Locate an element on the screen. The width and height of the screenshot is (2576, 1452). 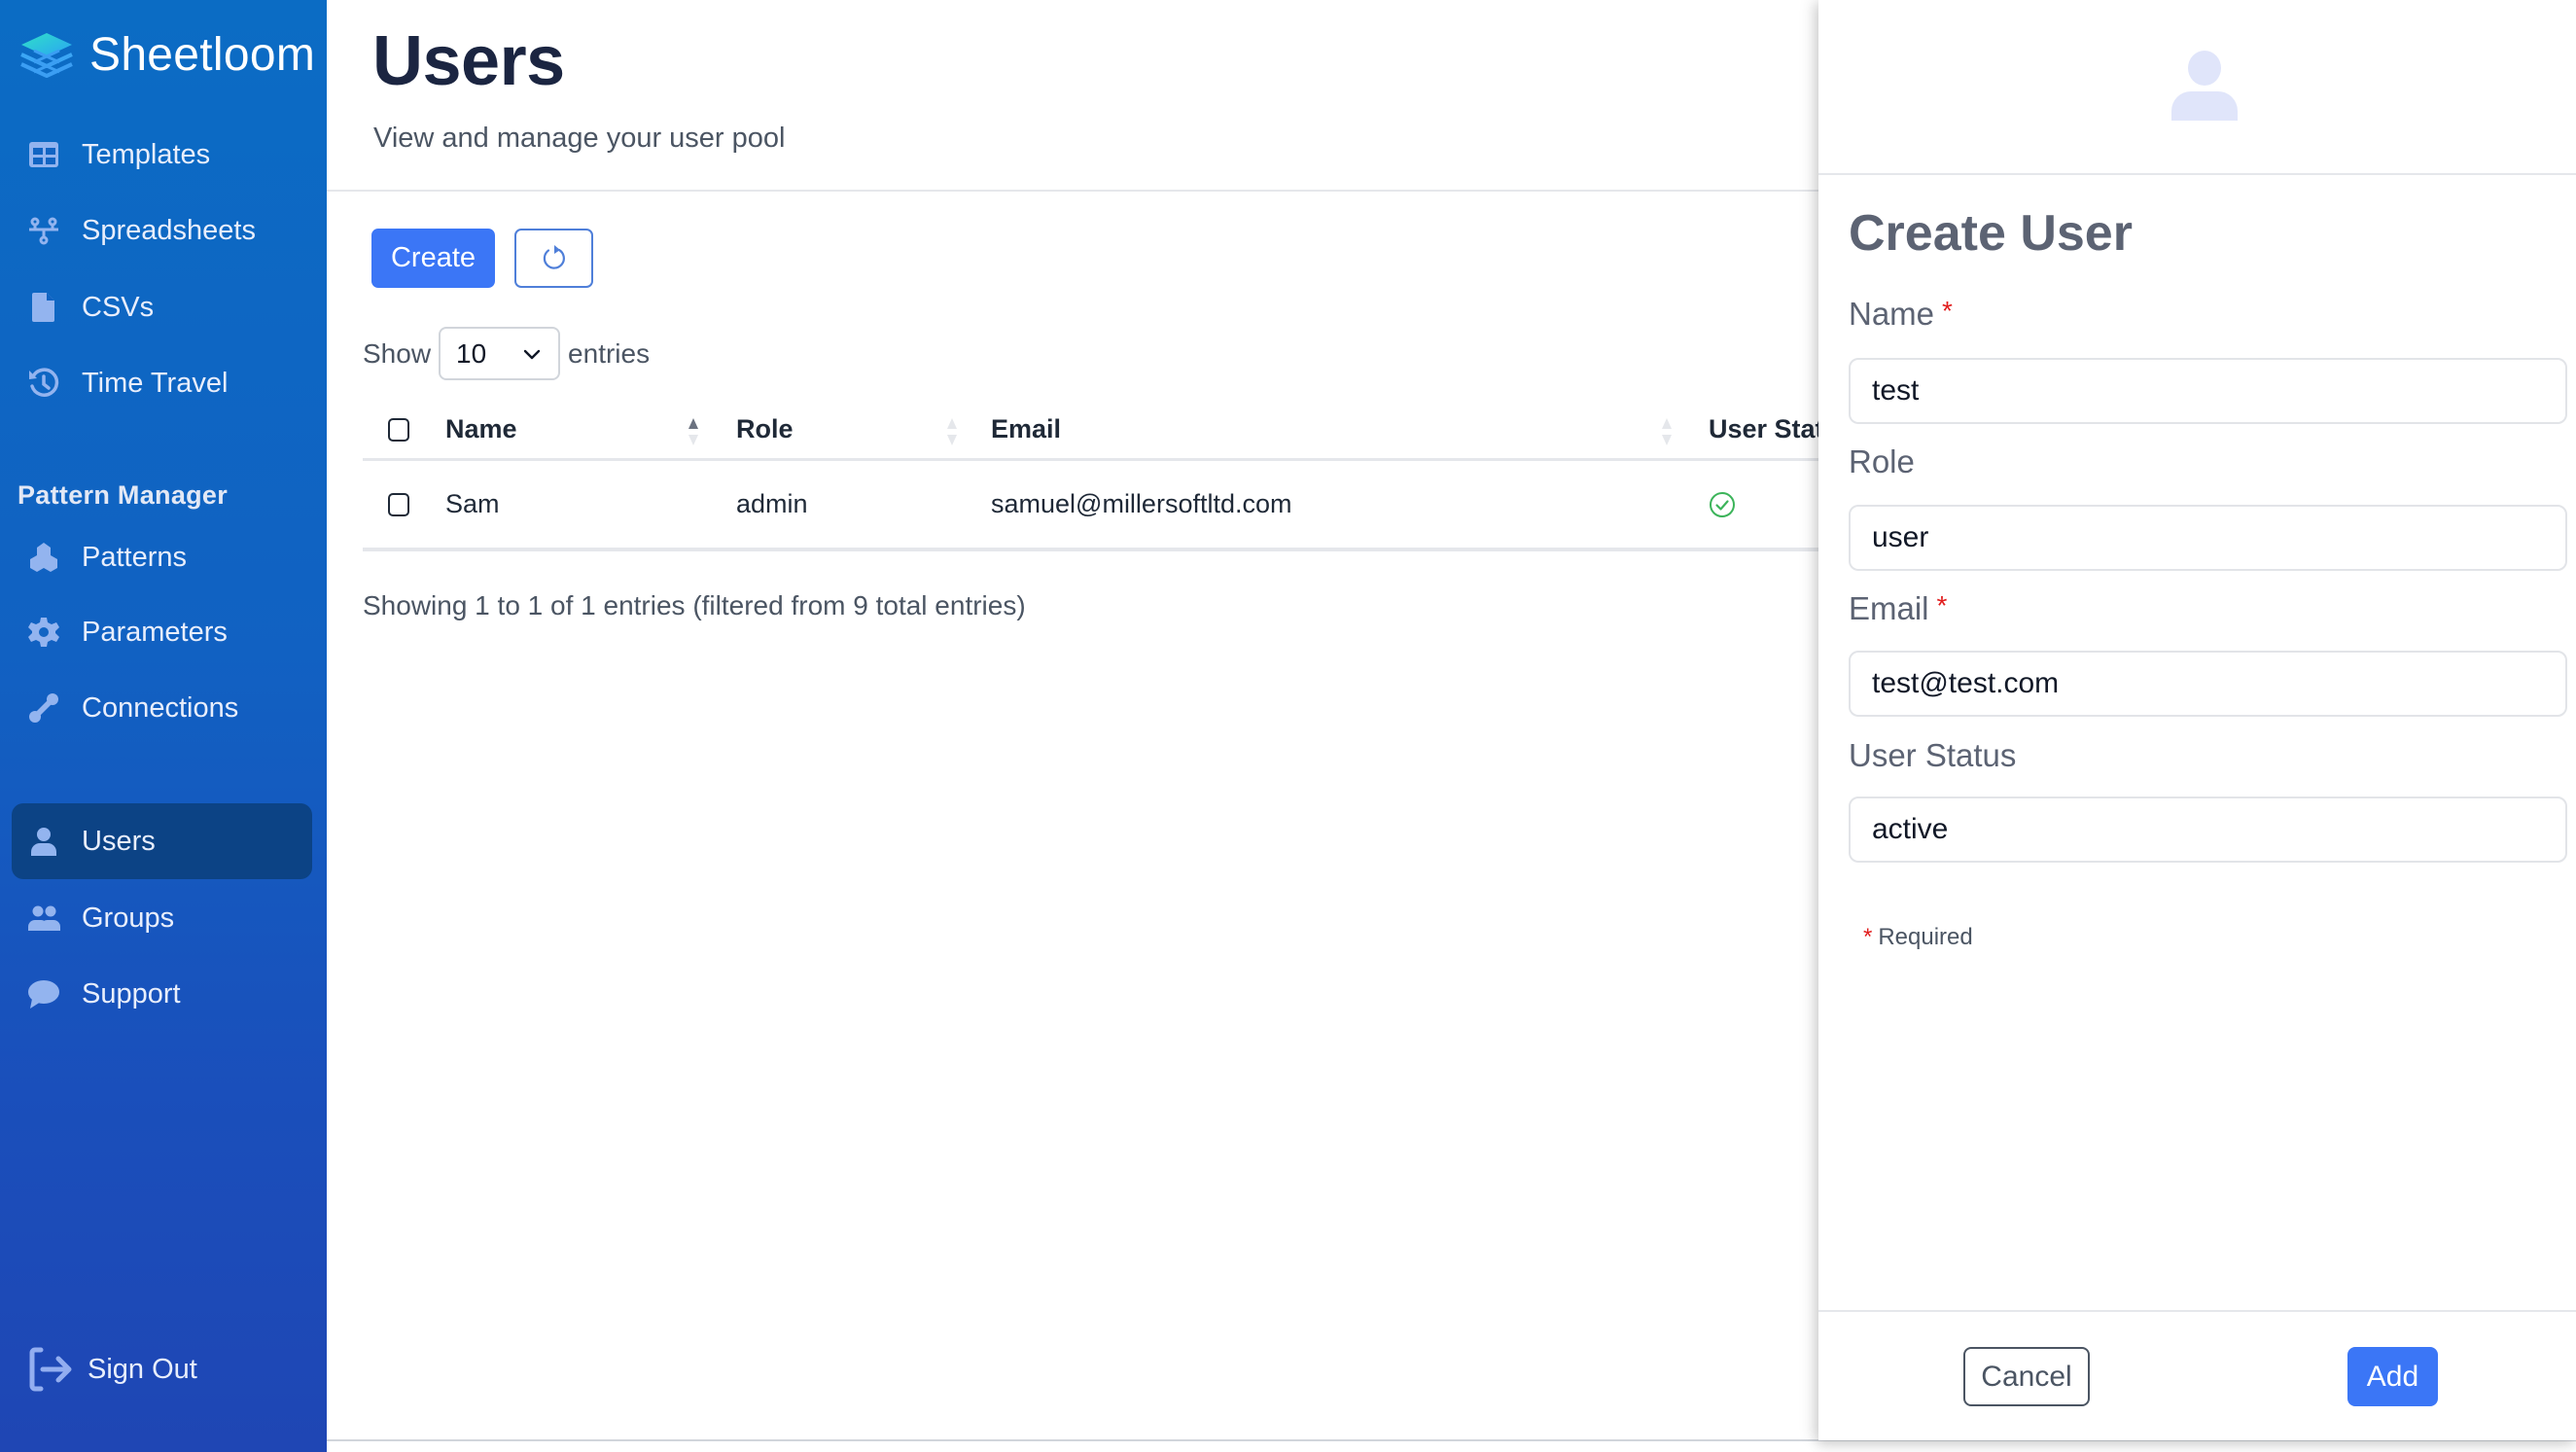
name-label-text: Name is located at coordinates (1892, 314).